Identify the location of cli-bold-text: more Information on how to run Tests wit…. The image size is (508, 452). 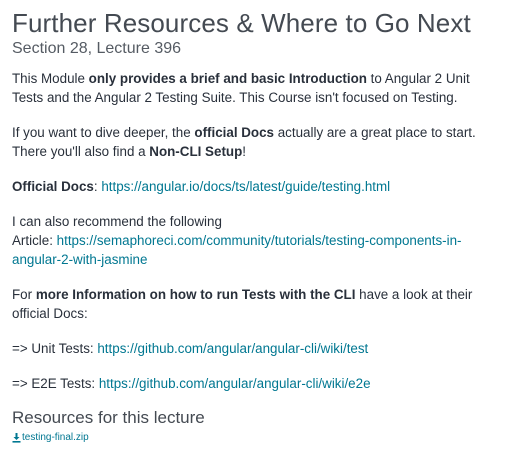
(195, 294).